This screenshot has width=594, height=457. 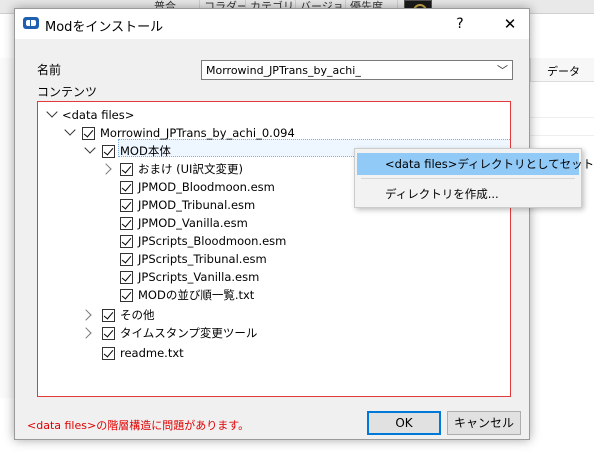 What do you see at coordinates (104, 27) in the screenshot?
I see `dialog-title: Modをインストール` at bounding box center [104, 27].